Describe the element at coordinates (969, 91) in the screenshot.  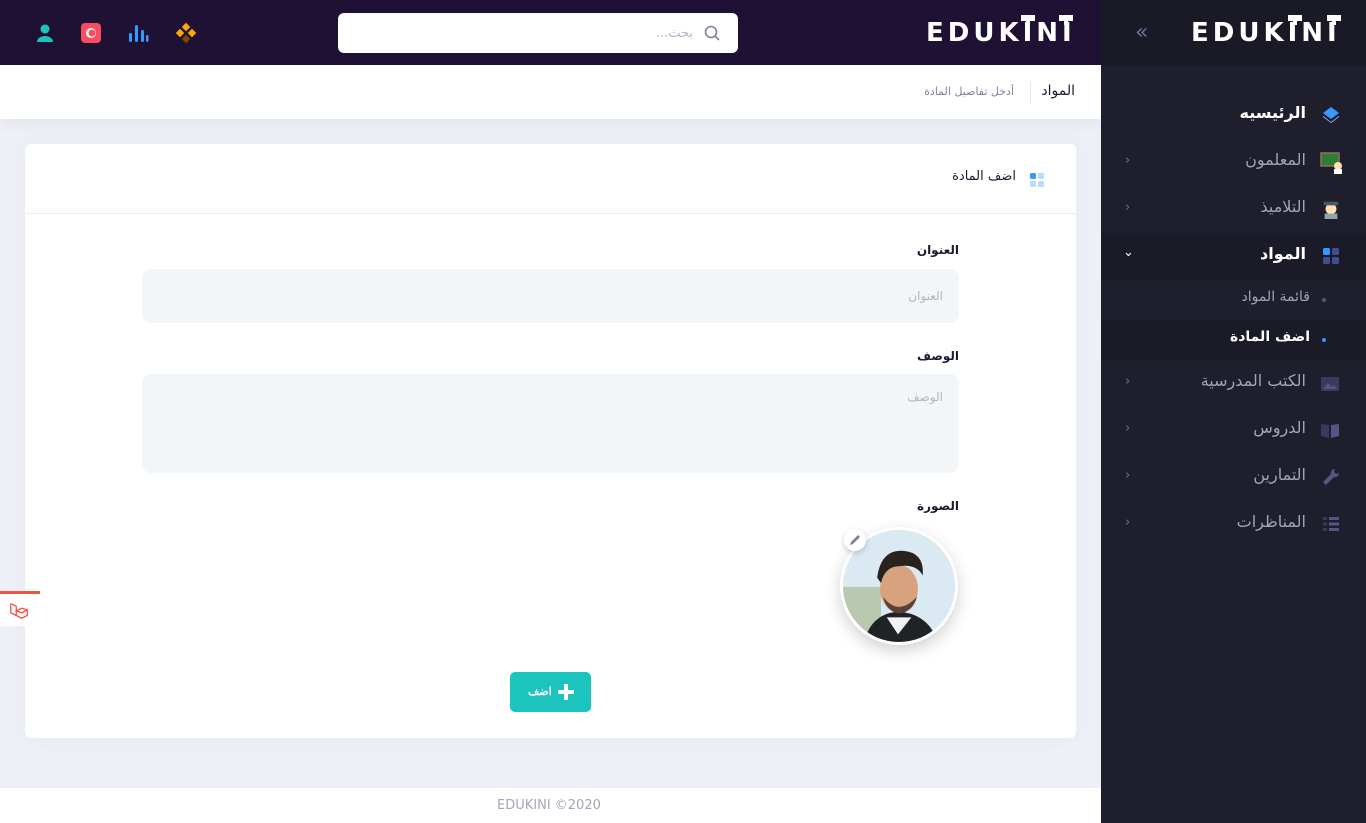
I see `page-description: أدخل تفاصيل المادة` at that location.